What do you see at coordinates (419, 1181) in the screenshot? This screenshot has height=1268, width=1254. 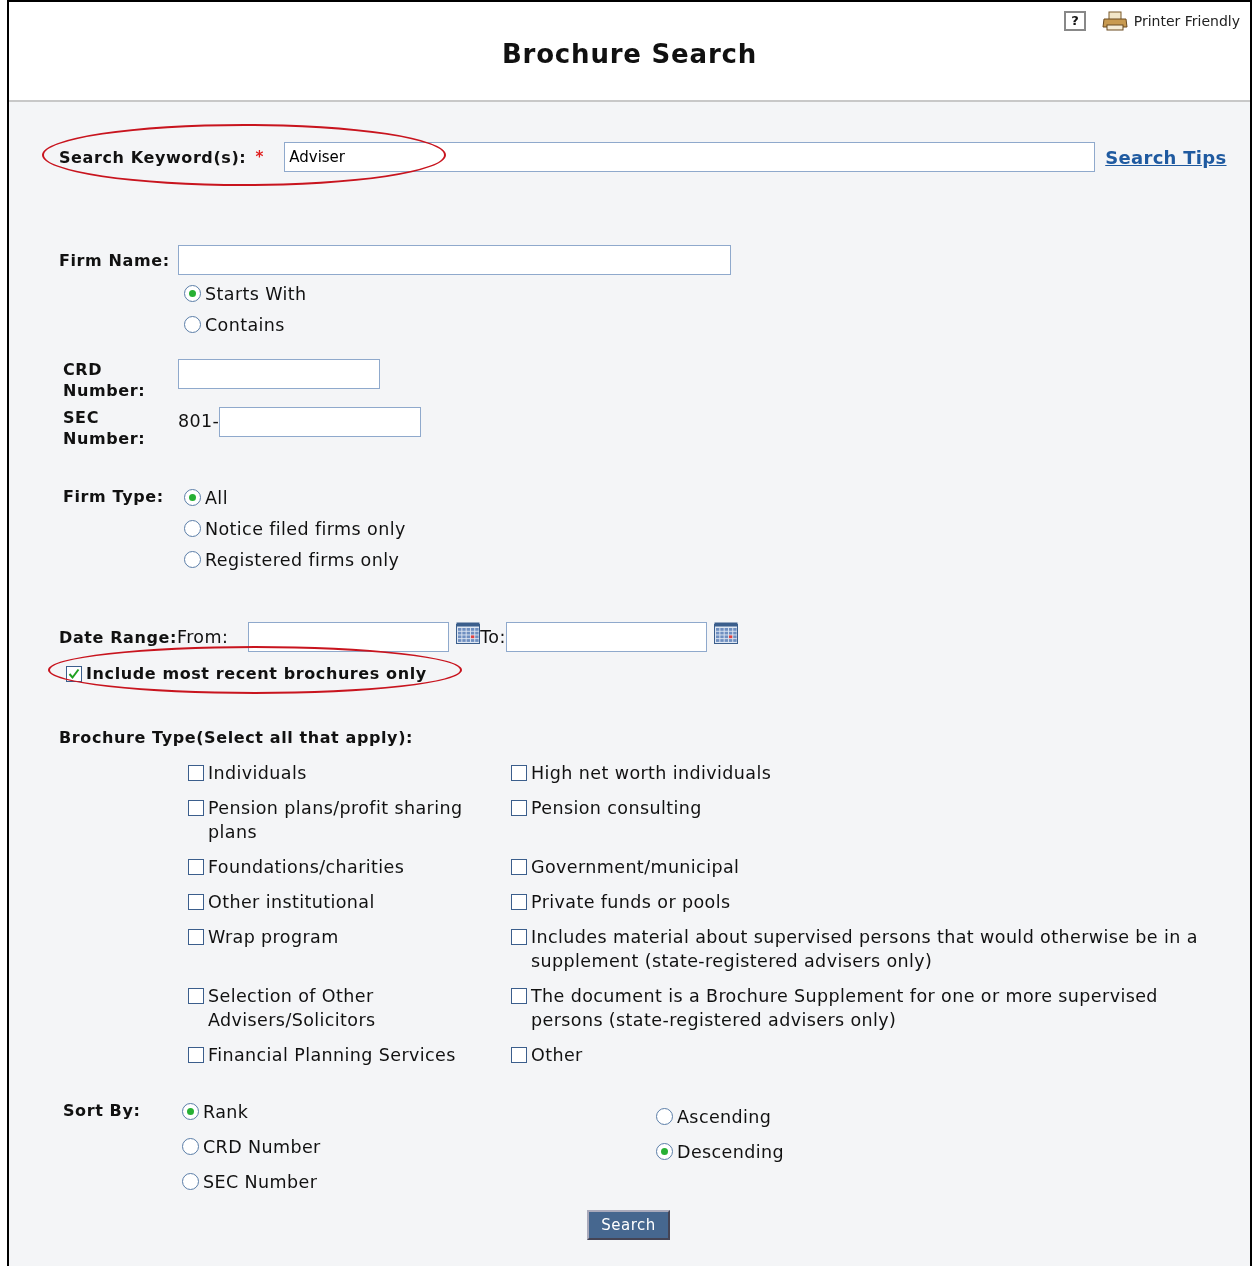 I see `radio-option: SEC Number` at bounding box center [419, 1181].